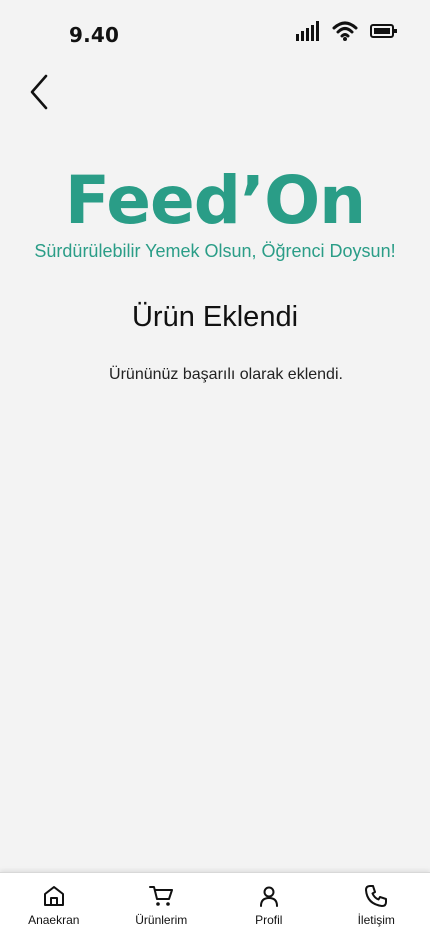 The width and height of the screenshot is (430, 933). Describe the element at coordinates (215, 317) in the screenshot. I see `page-title: Ürün Eklendi` at that location.